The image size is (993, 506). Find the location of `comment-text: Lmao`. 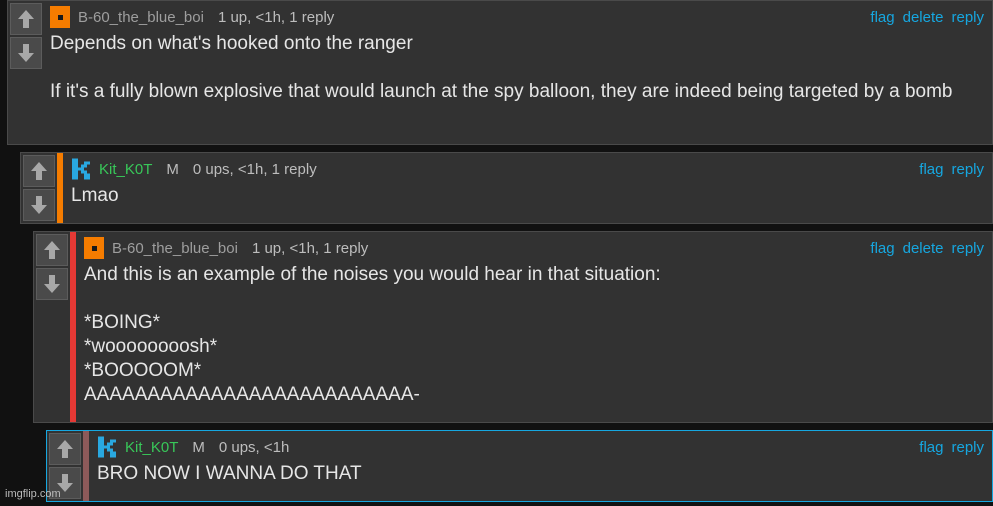

comment-text: Lmao is located at coordinates (527, 196).